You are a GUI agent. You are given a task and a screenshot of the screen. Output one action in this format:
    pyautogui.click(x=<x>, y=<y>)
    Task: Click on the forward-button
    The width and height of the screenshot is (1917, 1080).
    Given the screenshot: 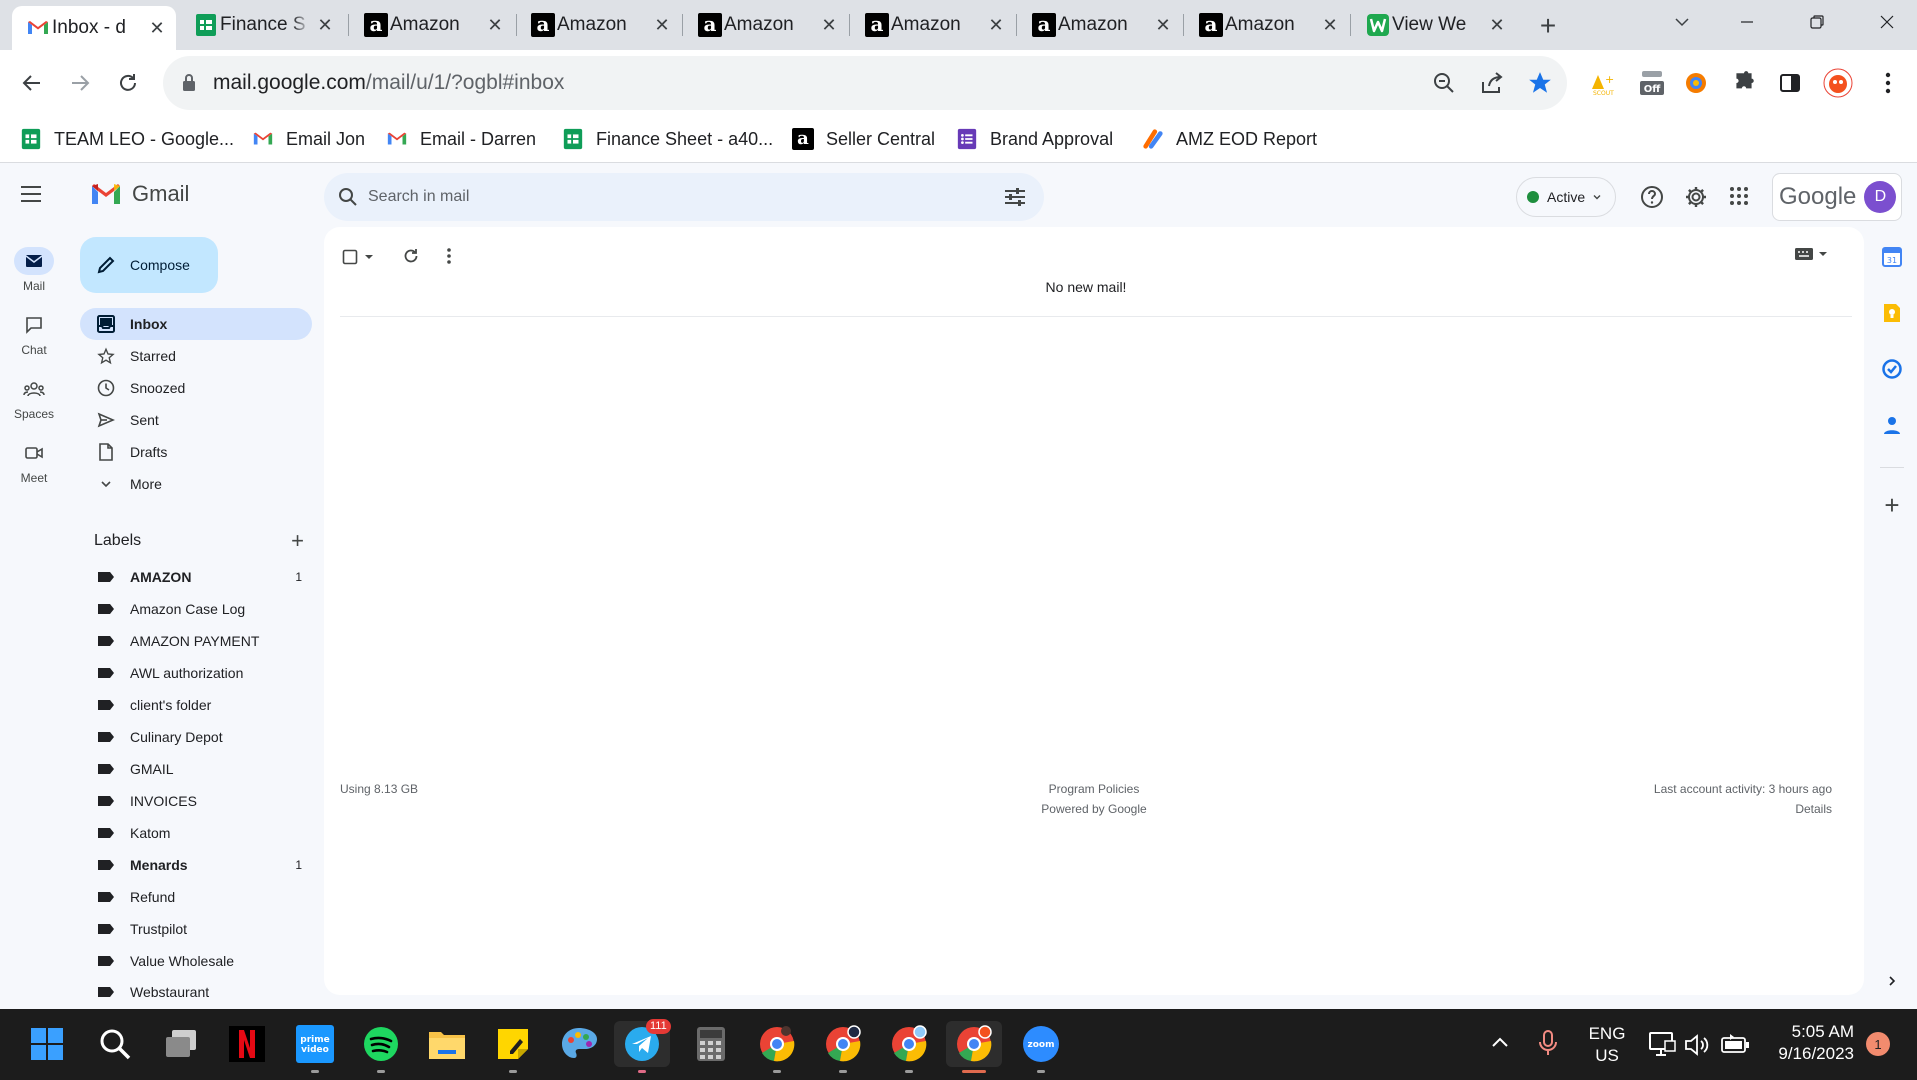 What is the action you would take?
    pyautogui.click(x=80, y=83)
    